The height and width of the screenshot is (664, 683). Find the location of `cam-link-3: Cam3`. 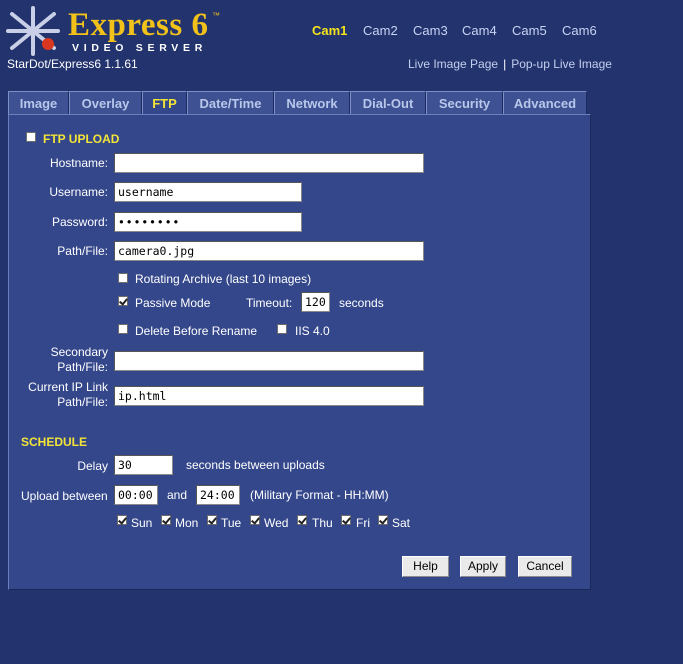

cam-link-3: Cam3 is located at coordinates (430, 30).